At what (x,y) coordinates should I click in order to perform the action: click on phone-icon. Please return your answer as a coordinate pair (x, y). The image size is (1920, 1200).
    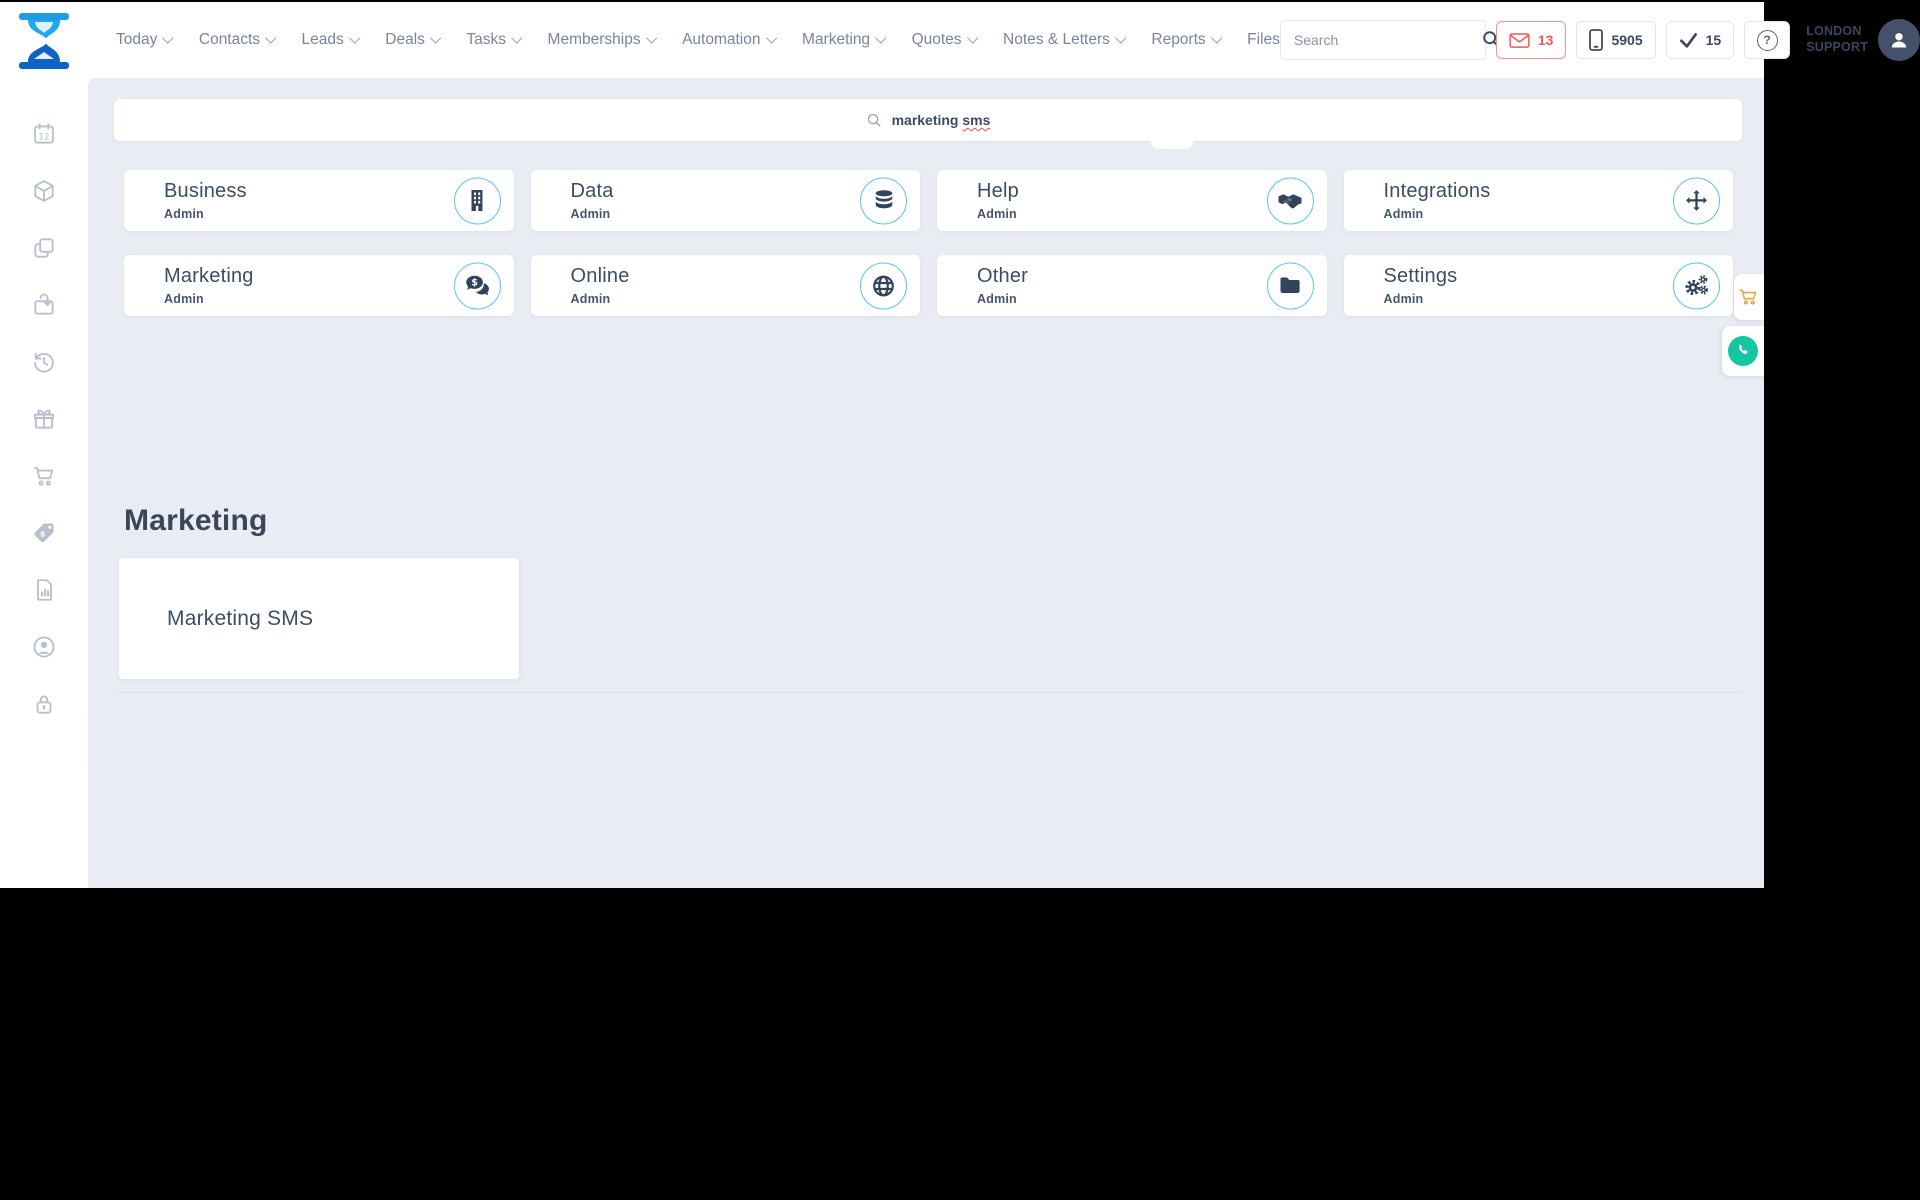
    Looking at the image, I should click on (1743, 349).